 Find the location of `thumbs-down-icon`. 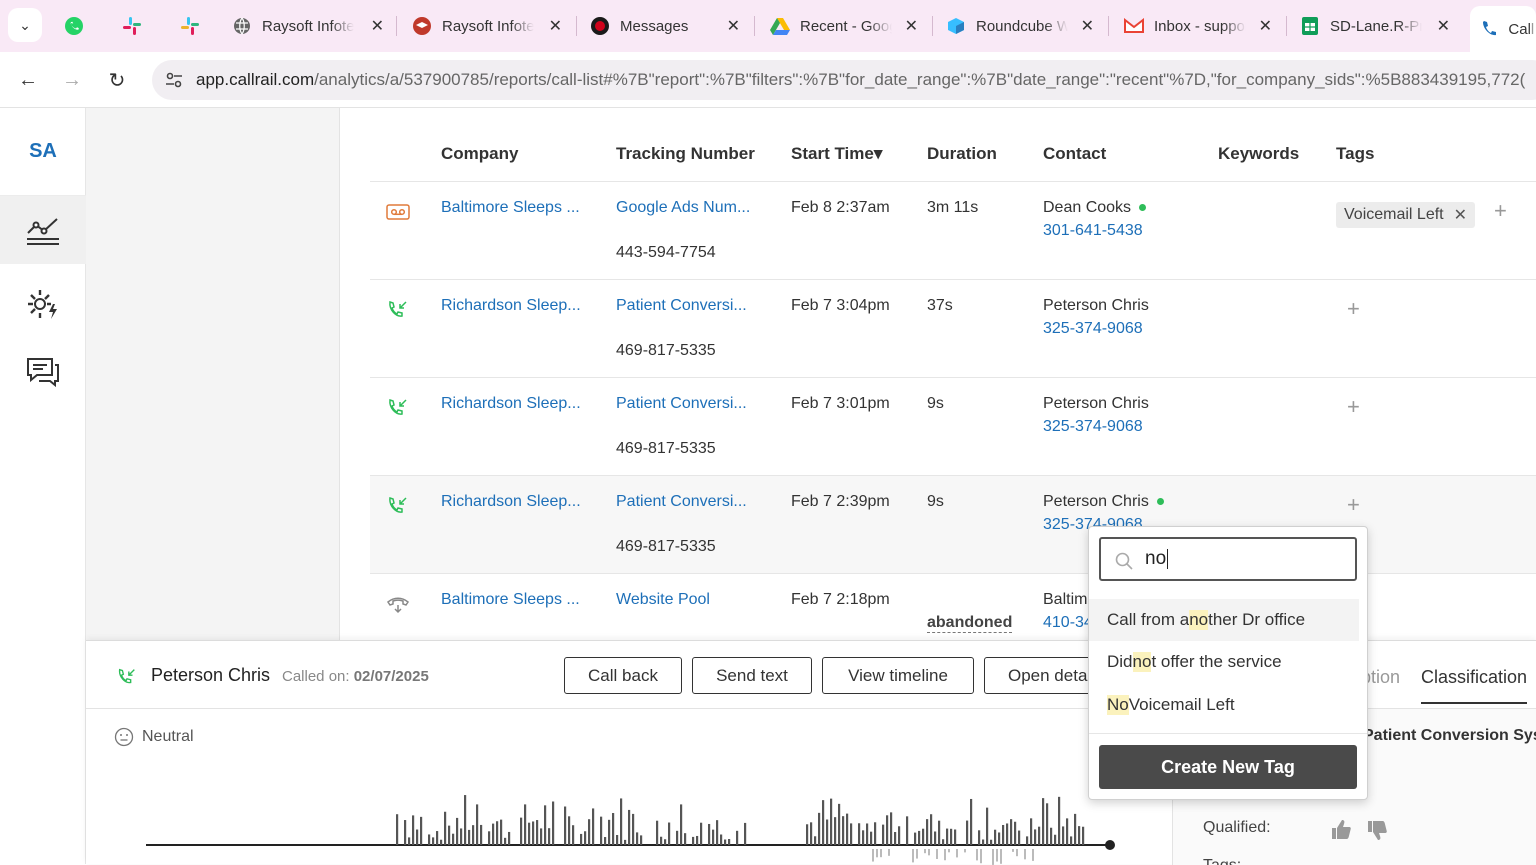

thumbs-down-icon is located at coordinates (1377, 831).